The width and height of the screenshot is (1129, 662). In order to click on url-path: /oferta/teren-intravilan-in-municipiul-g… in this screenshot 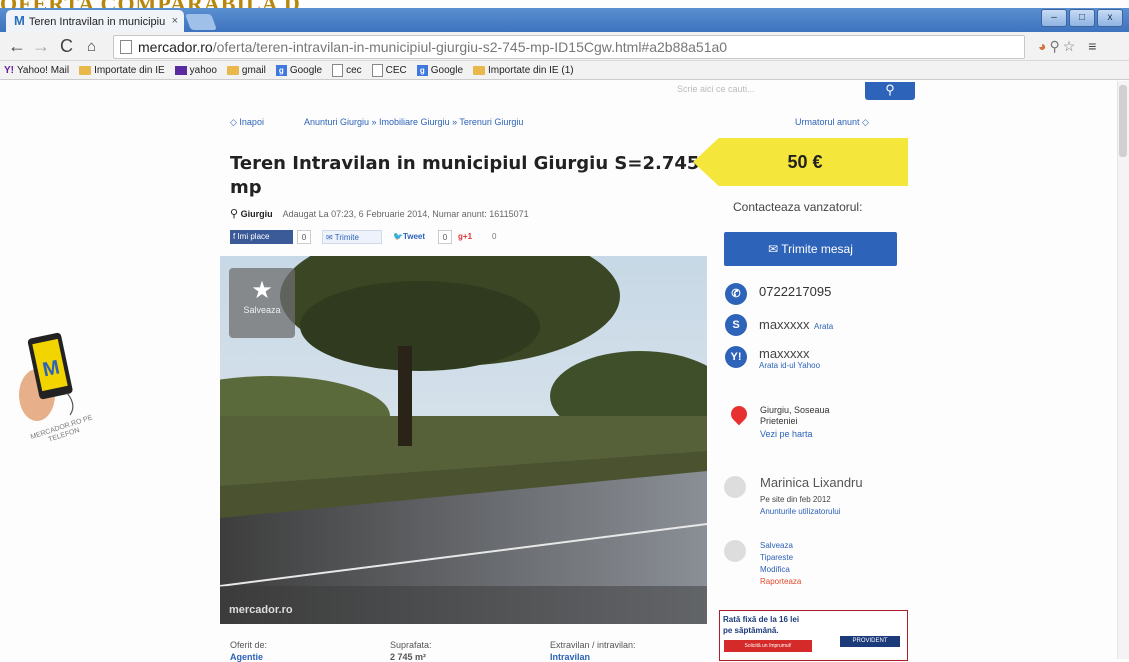, I will do `click(470, 47)`.